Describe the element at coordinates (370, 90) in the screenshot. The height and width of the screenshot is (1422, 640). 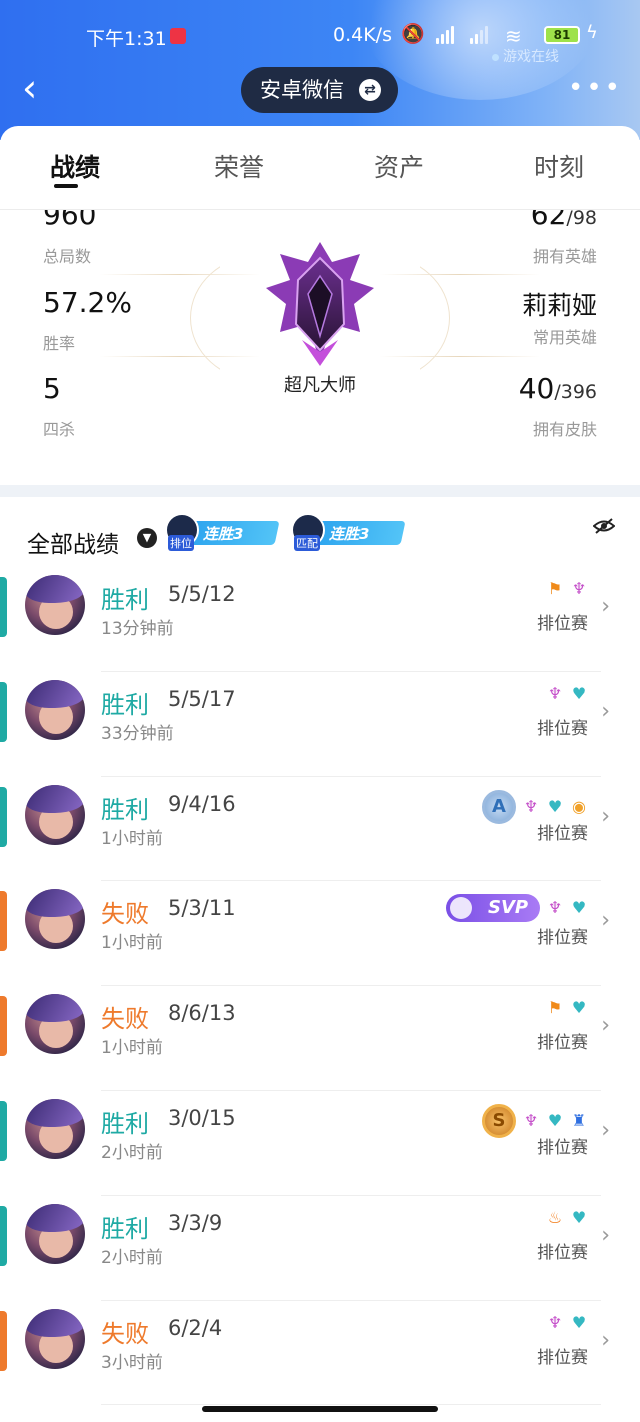
I see `swap-icon: ⇄` at that location.